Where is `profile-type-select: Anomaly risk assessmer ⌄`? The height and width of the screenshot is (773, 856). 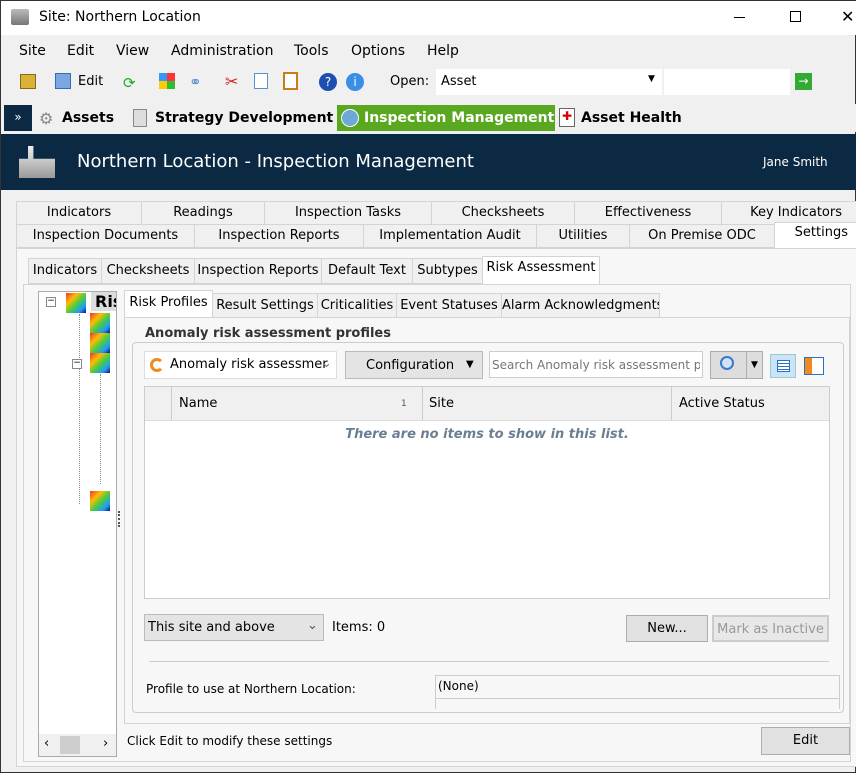 profile-type-select: Anomaly risk assessmer ⌄ is located at coordinates (240, 365).